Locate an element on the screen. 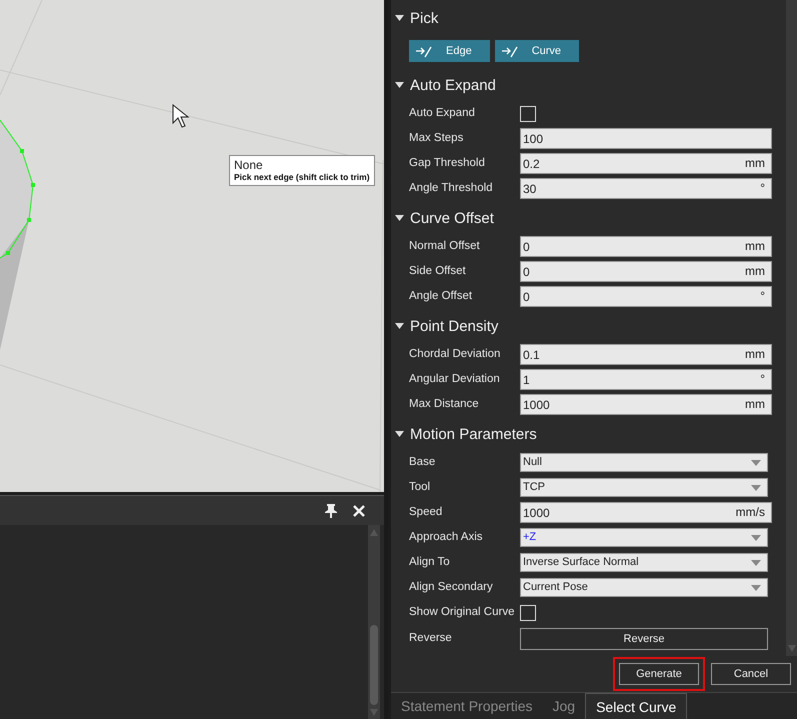  field-label: Tool is located at coordinates (420, 487).